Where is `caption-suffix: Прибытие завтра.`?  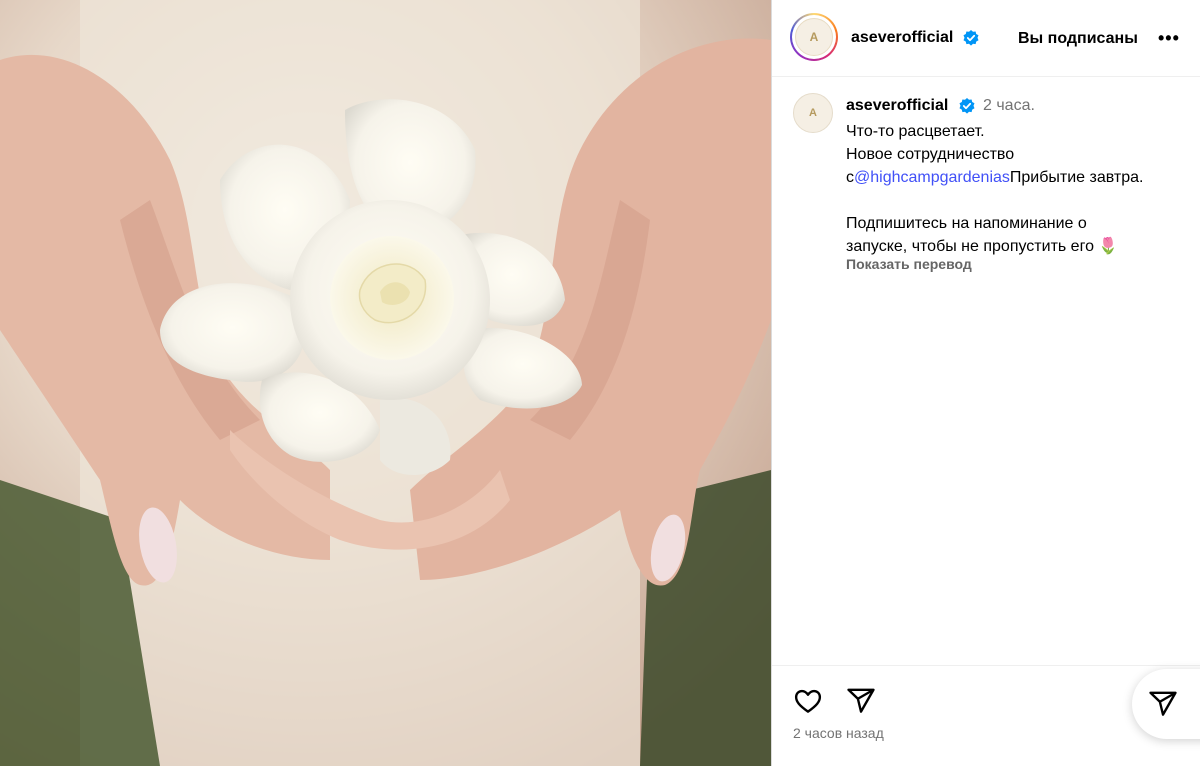
caption-suffix: Прибытие завтра. is located at coordinates (1076, 177).